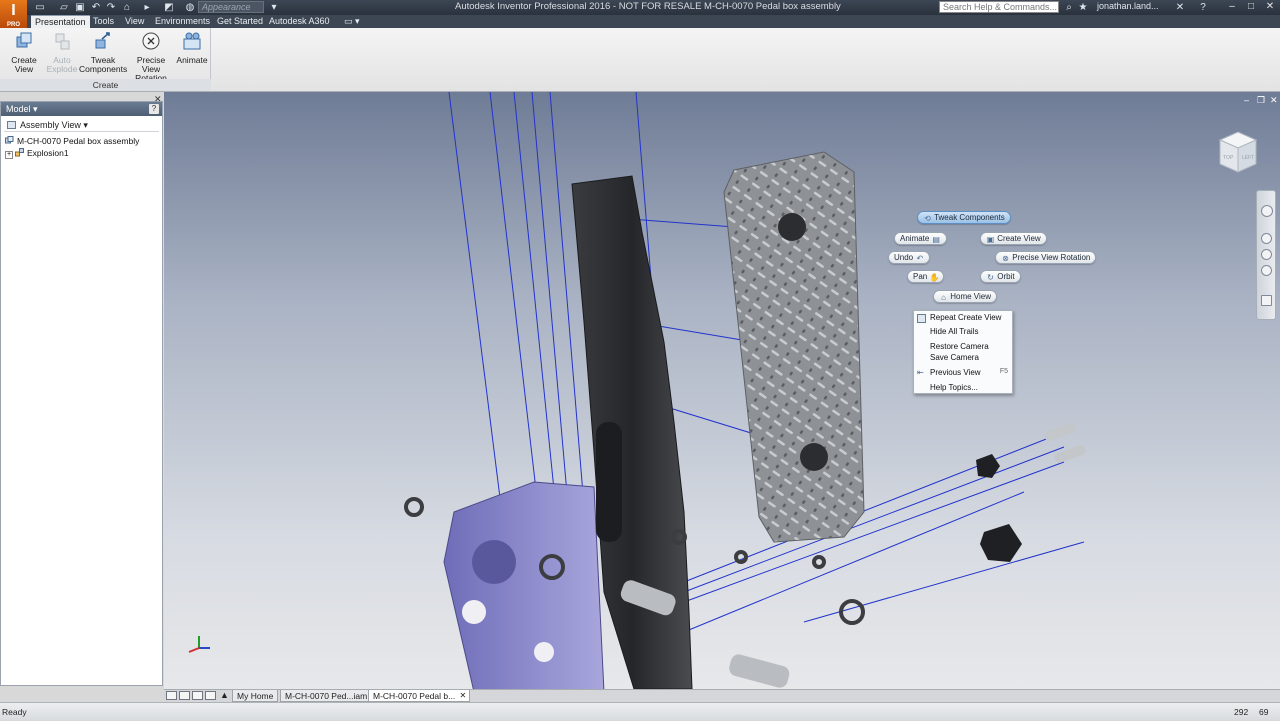 The width and height of the screenshot is (1280, 721). What do you see at coordinates (990, 277) in the screenshot?
I see `orbit-icon: ↻` at bounding box center [990, 277].